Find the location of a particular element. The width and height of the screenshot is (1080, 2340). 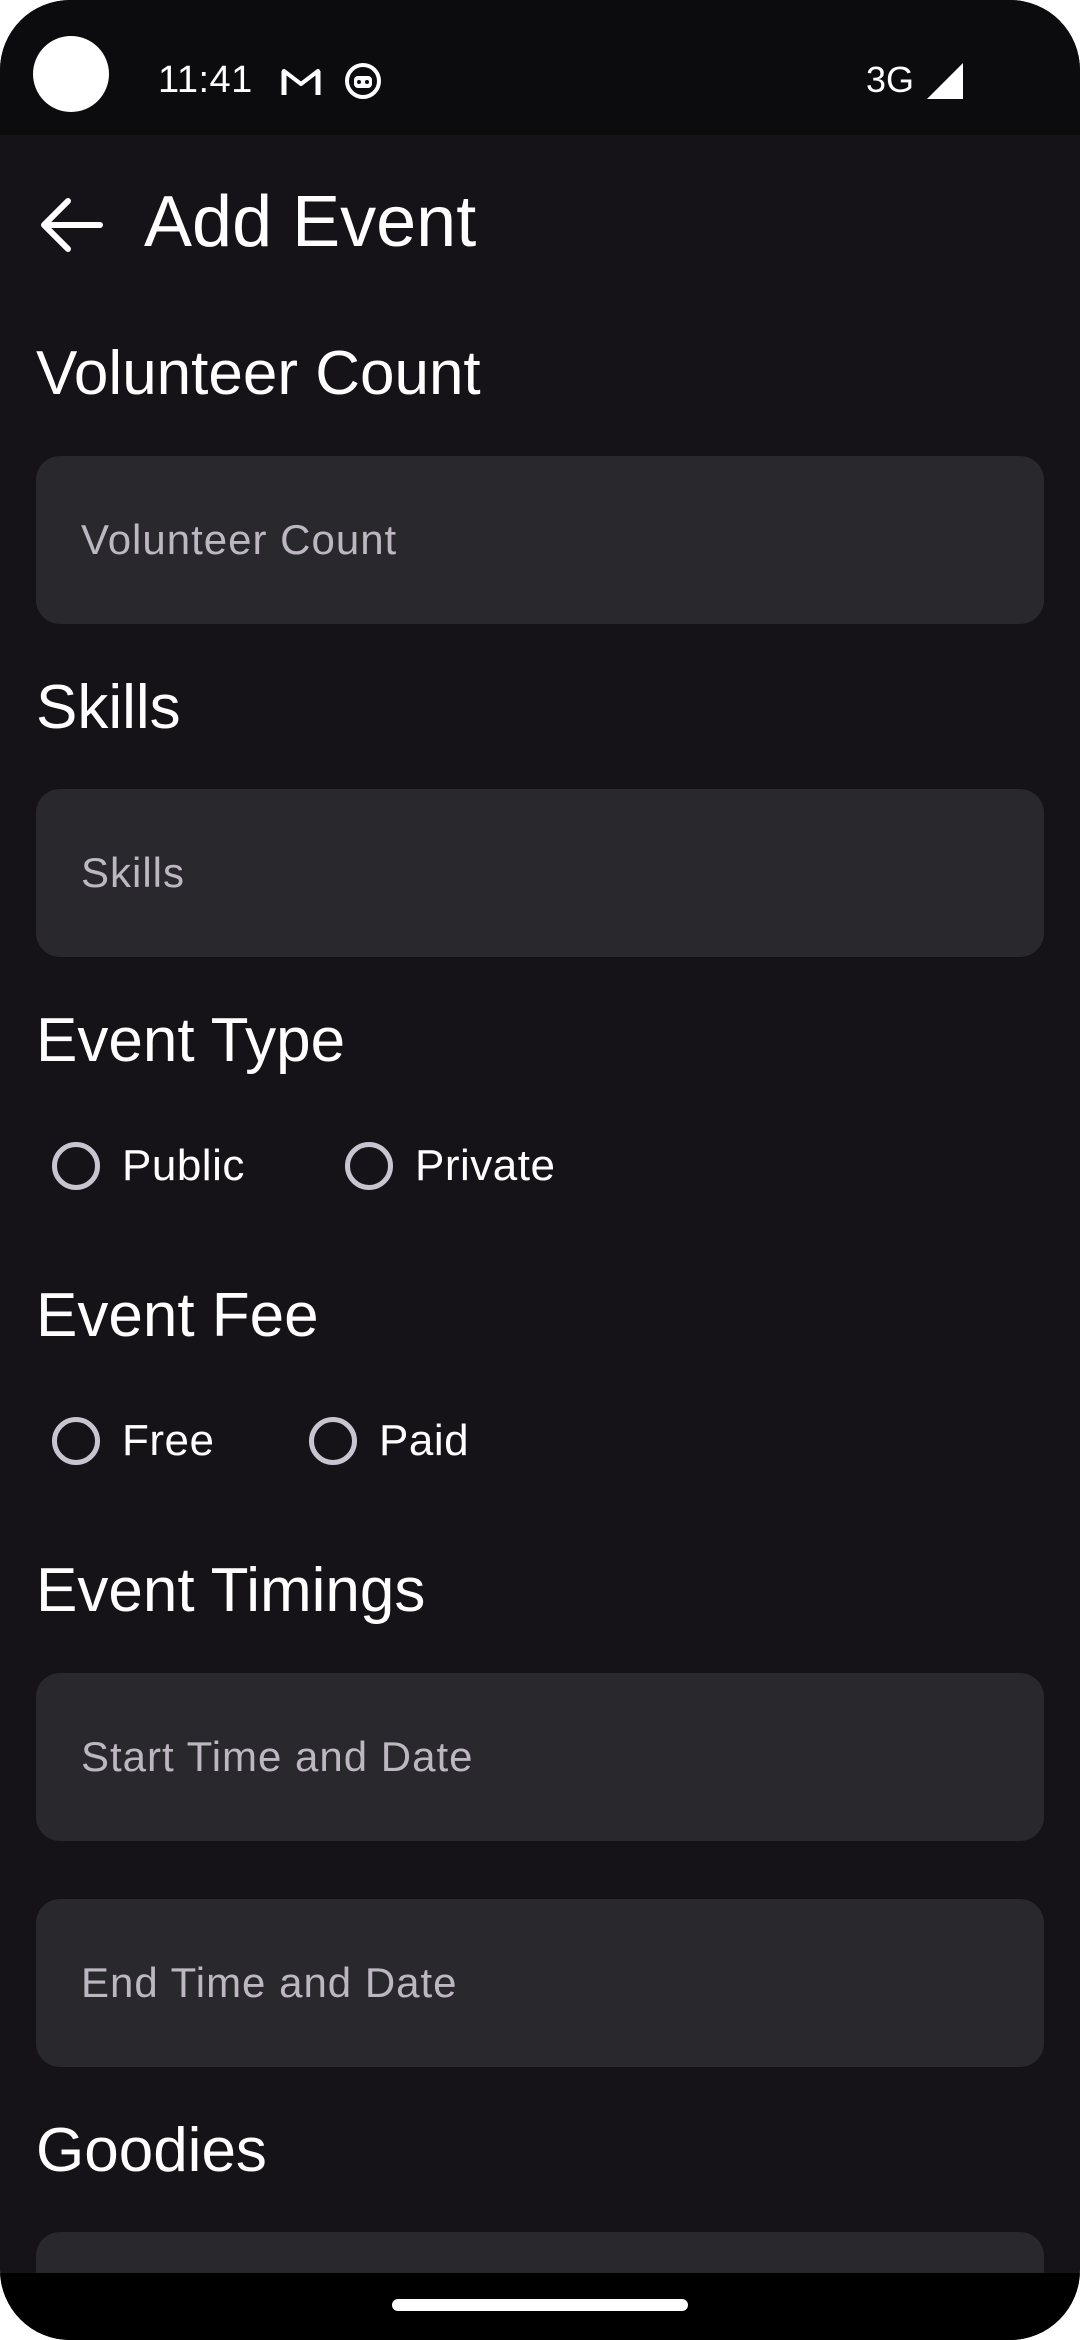

event-timings-label: Event Timings is located at coordinates (231, 1590).